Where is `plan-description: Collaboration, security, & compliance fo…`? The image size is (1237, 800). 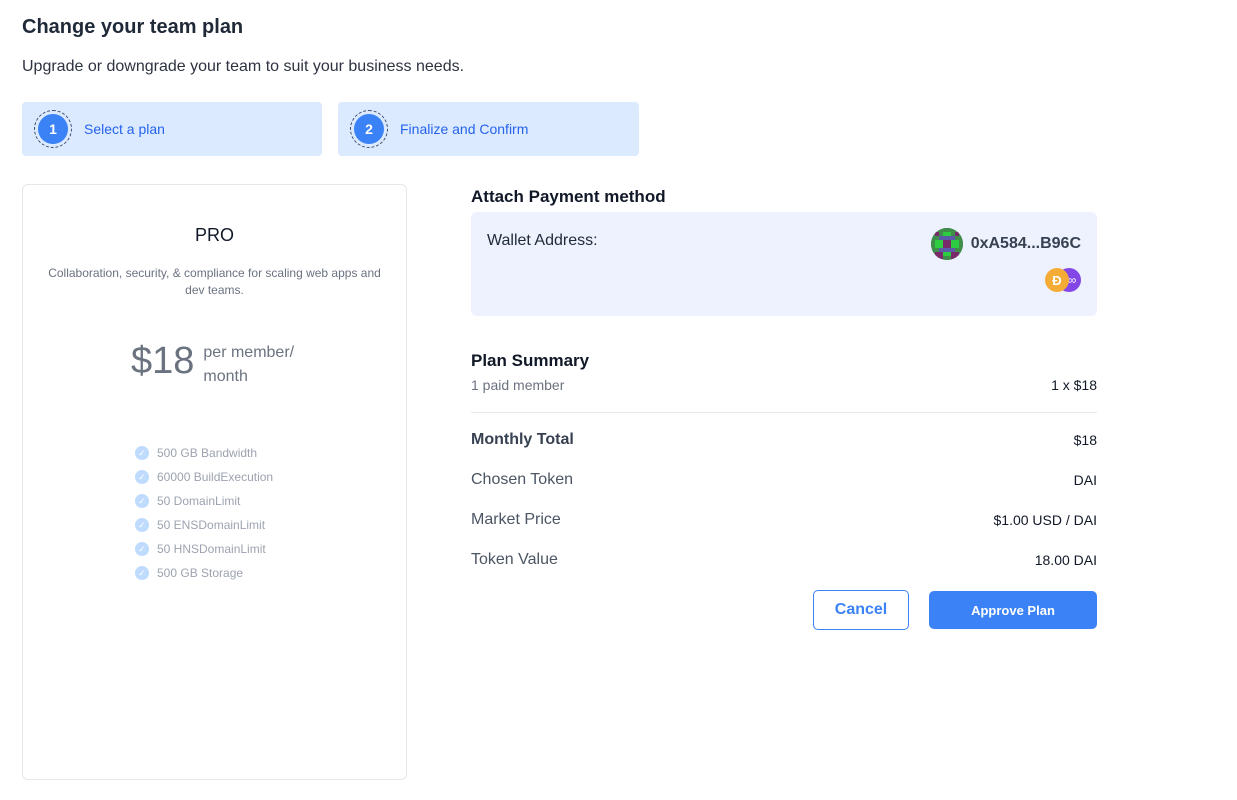
plan-description: Collaboration, security, & compliance fo… is located at coordinates (214, 281).